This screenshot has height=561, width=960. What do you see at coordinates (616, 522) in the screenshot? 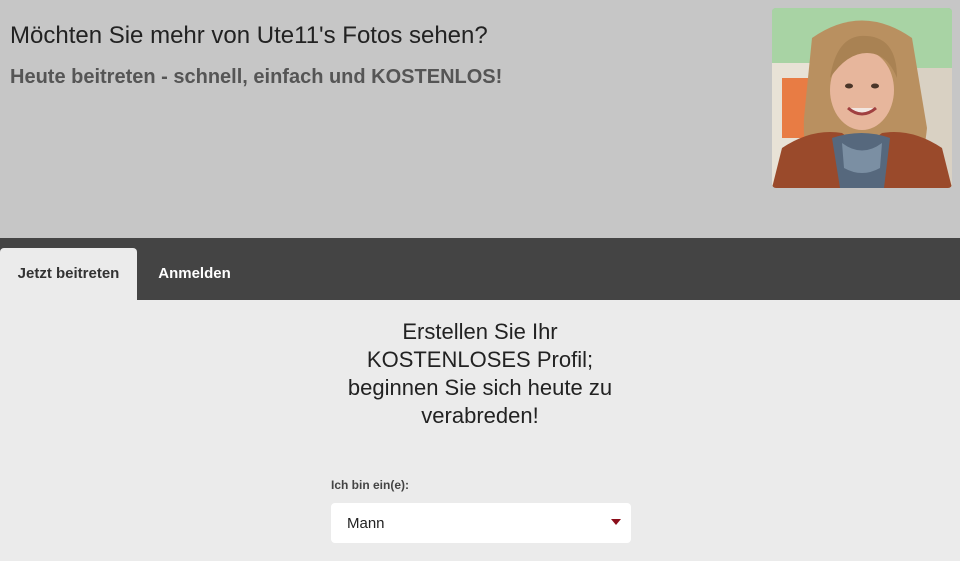
I see `caret-down-icon` at bounding box center [616, 522].